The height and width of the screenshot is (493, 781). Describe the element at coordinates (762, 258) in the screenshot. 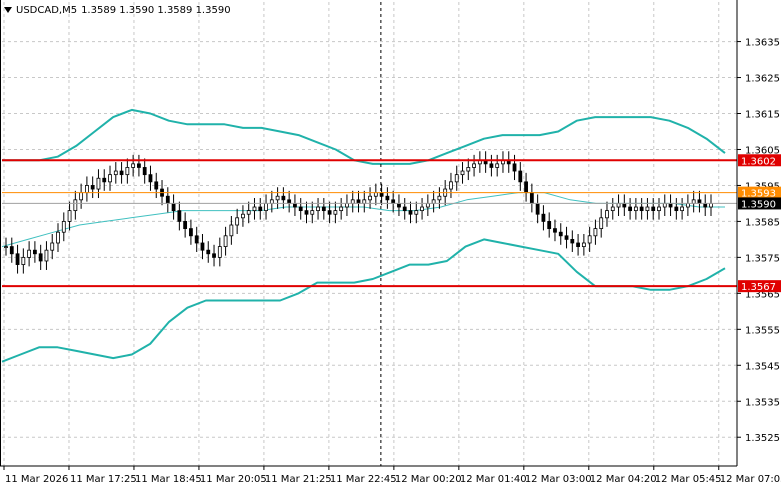

I see `y-tick-label: 1.3575` at that location.